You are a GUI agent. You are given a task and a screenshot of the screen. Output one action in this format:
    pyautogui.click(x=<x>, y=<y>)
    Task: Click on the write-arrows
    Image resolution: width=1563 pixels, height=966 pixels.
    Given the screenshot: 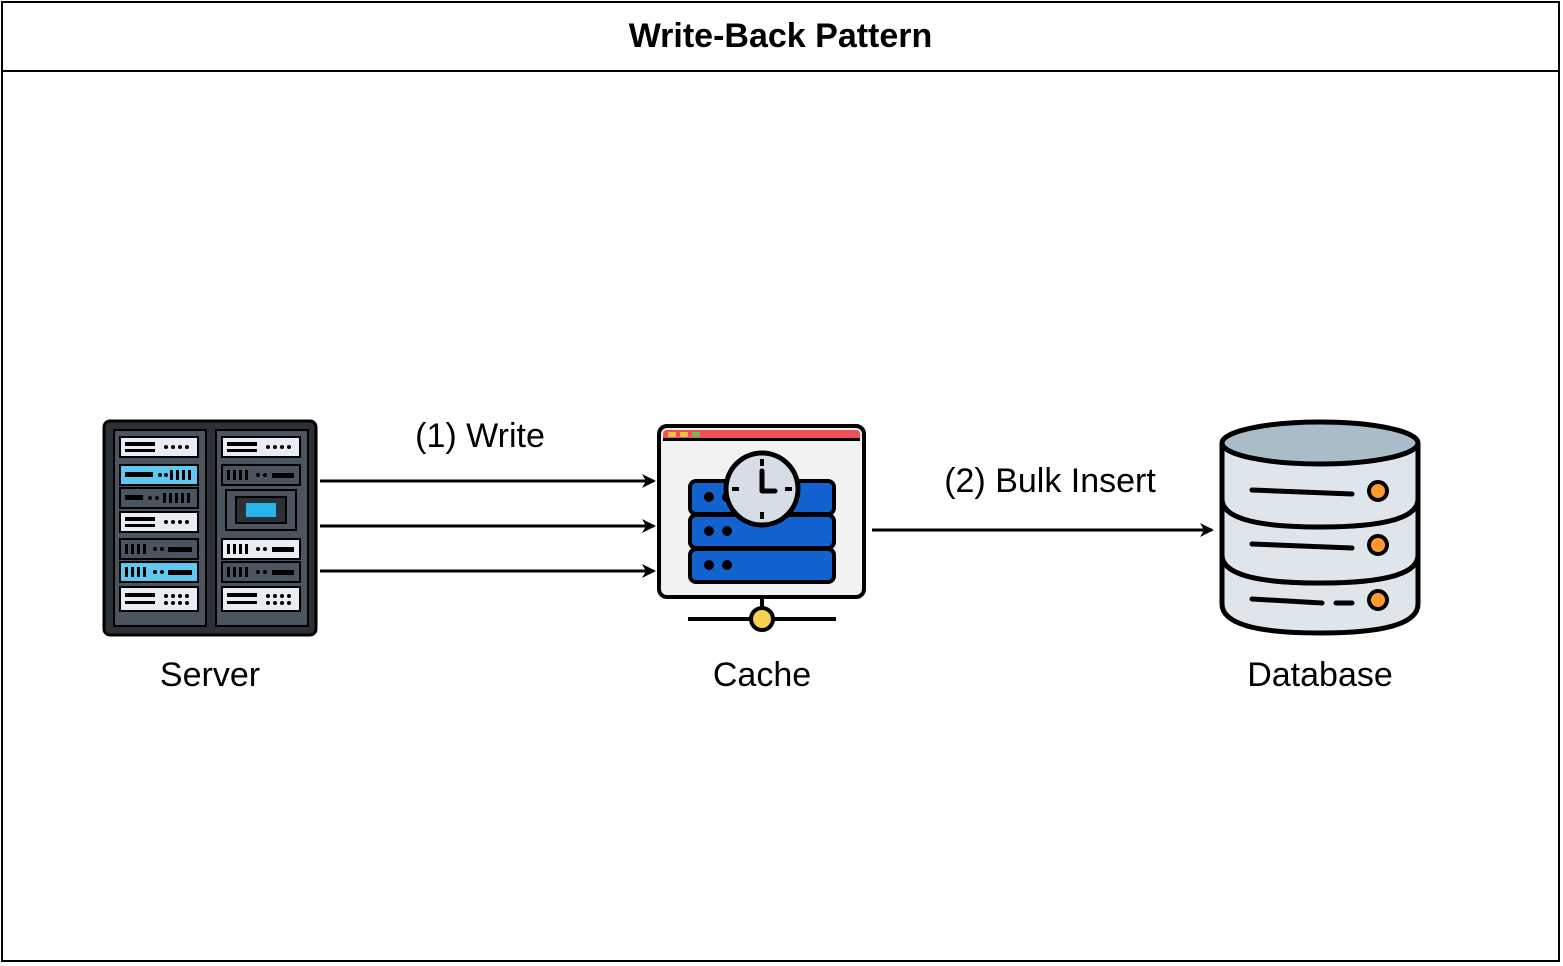 What is the action you would take?
    pyautogui.click(x=488, y=526)
    